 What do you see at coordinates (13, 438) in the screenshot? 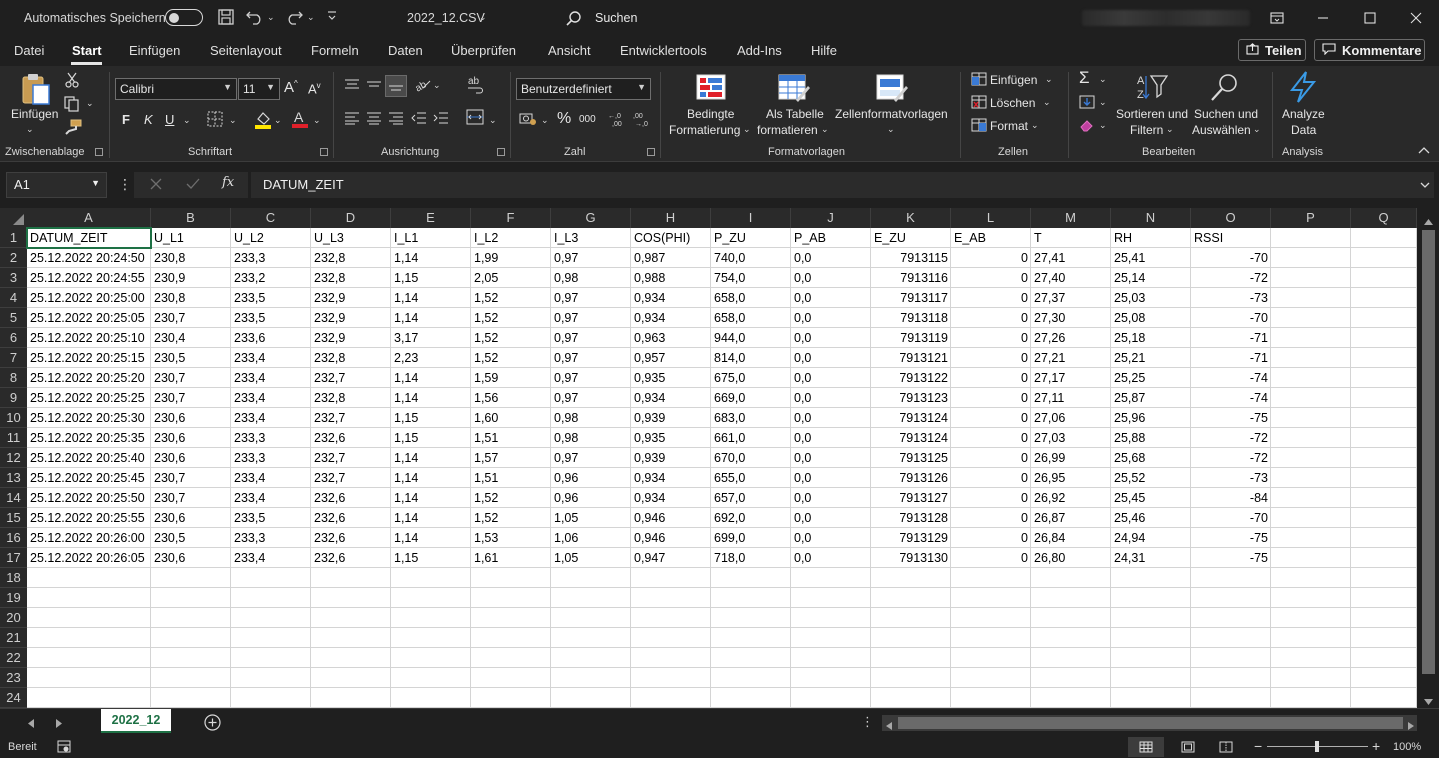
I see `row-header: 11` at bounding box center [13, 438].